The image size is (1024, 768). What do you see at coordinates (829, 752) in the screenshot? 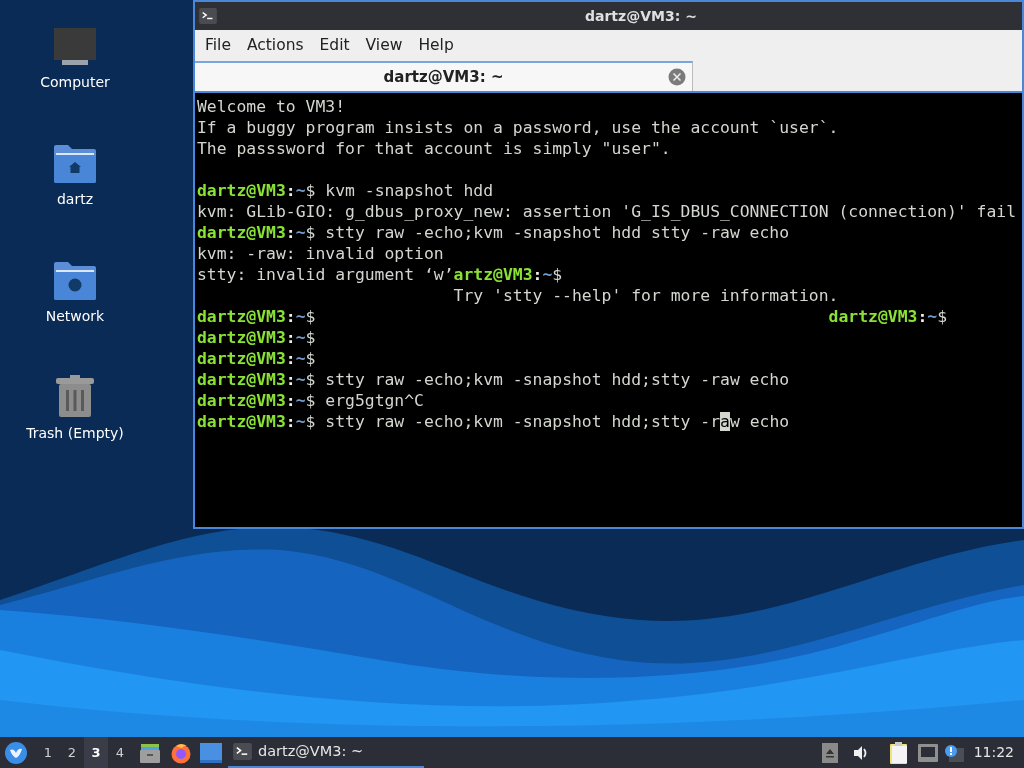
I see `eject-icon` at bounding box center [829, 752].